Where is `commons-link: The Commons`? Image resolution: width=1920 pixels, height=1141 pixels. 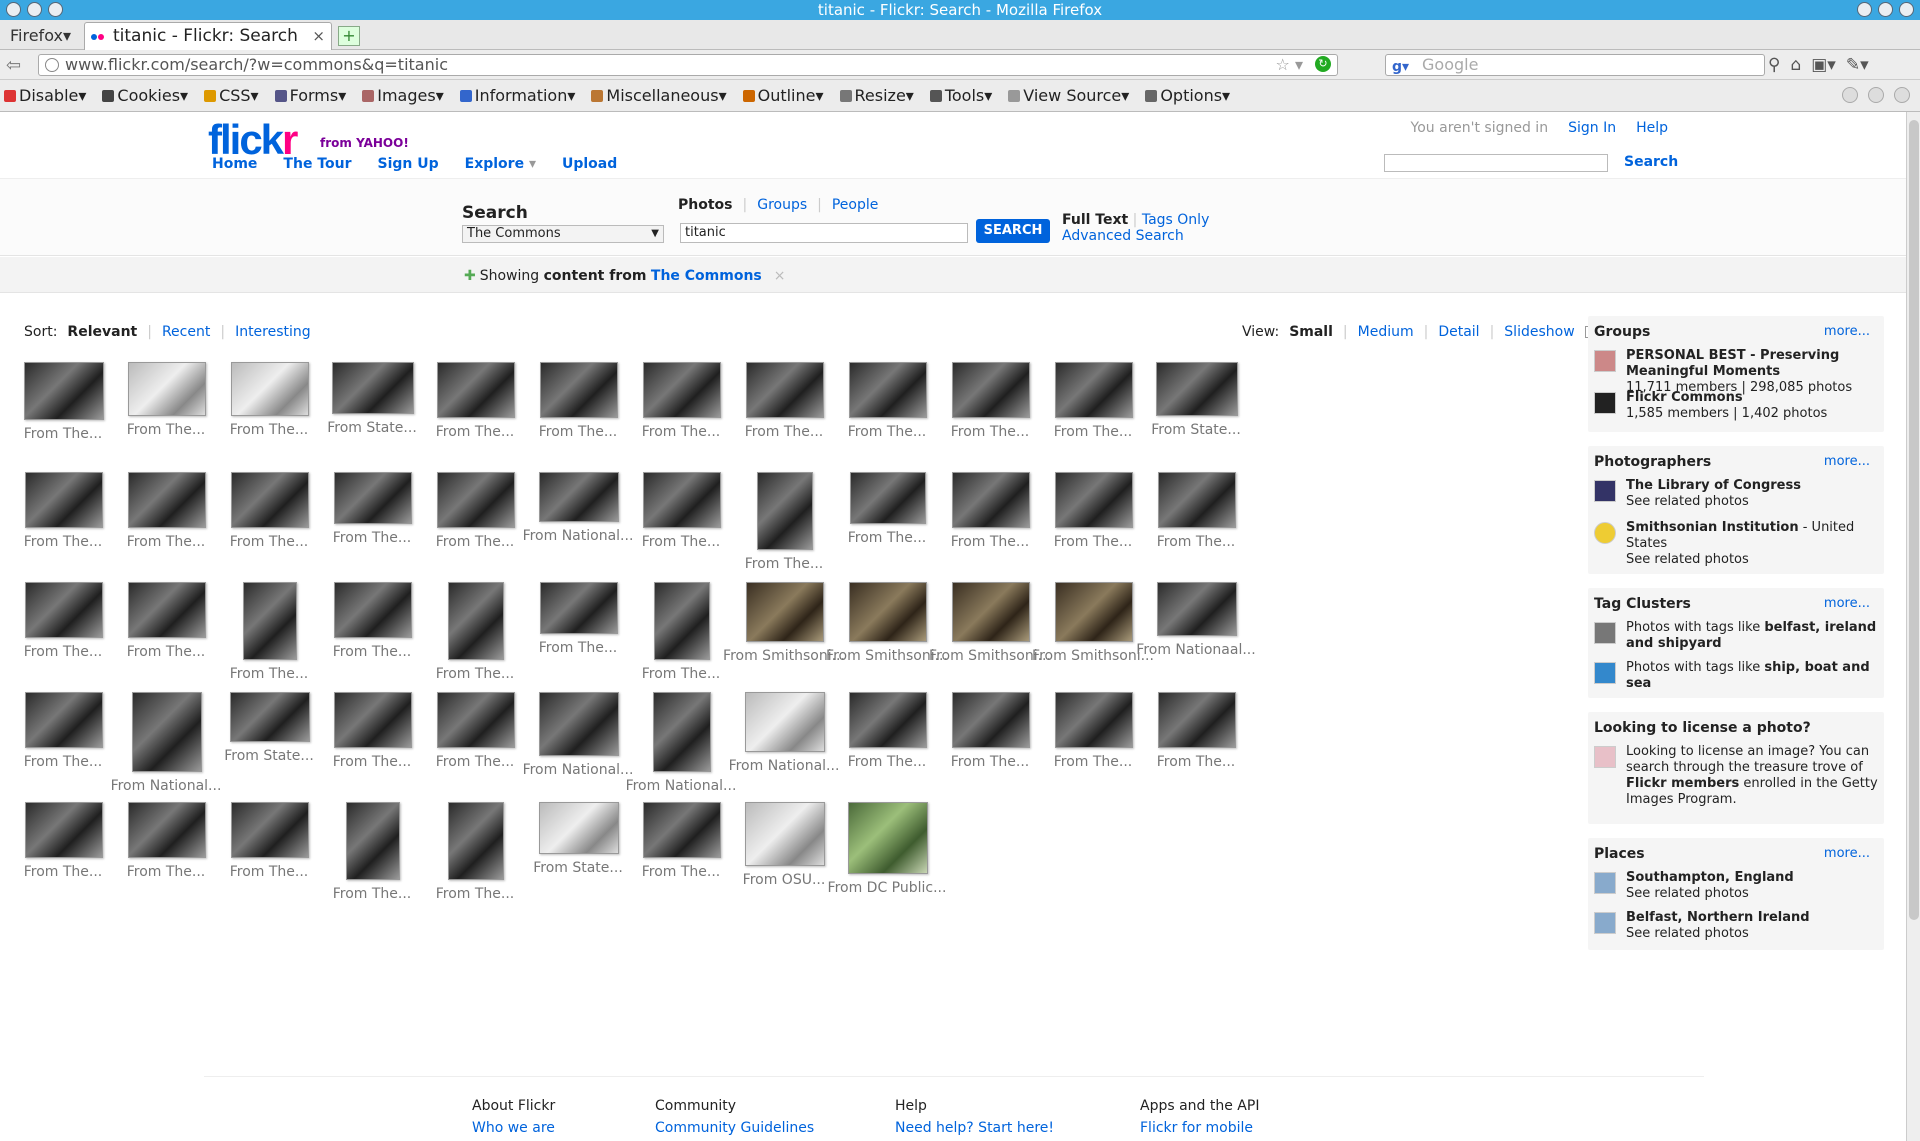 commons-link: The Commons is located at coordinates (706, 276).